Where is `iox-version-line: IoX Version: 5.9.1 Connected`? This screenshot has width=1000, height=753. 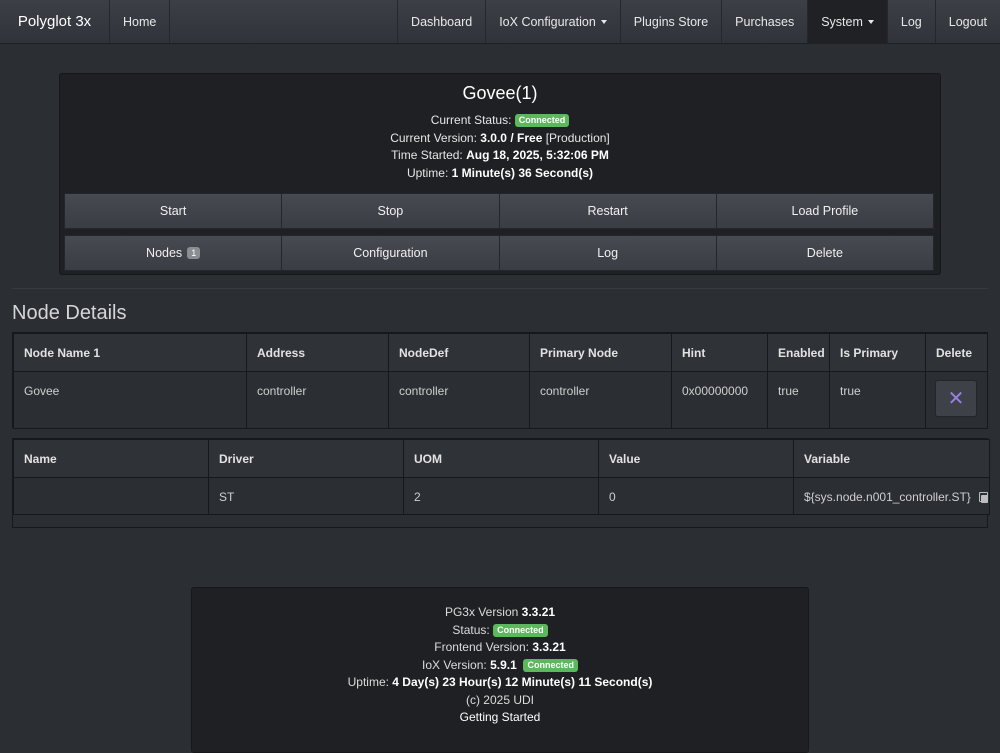 iox-version-line: IoX Version: 5.9.1 Connected is located at coordinates (500, 666).